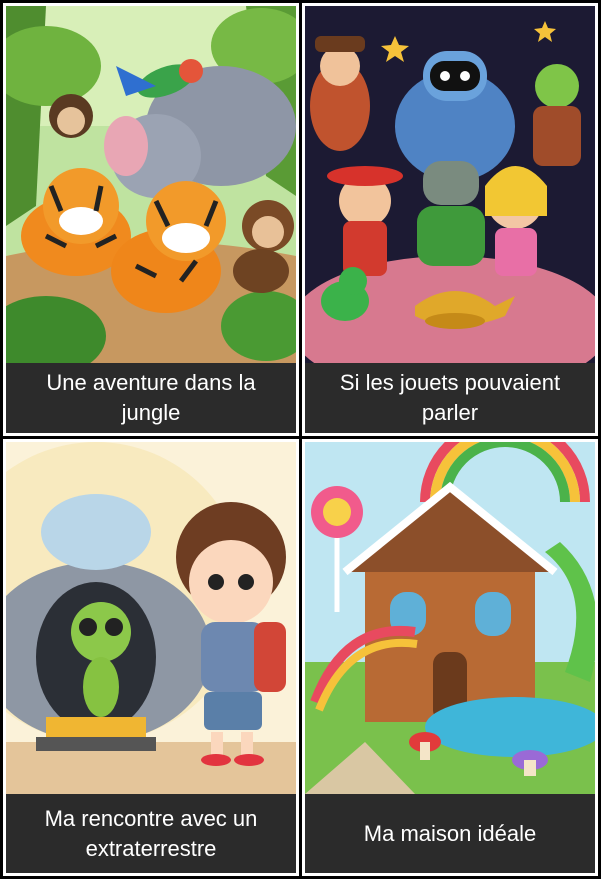 This screenshot has width=601, height=879. Describe the element at coordinates (450, 833) in the screenshot. I see `card-title: Ma maison idéale` at that location.